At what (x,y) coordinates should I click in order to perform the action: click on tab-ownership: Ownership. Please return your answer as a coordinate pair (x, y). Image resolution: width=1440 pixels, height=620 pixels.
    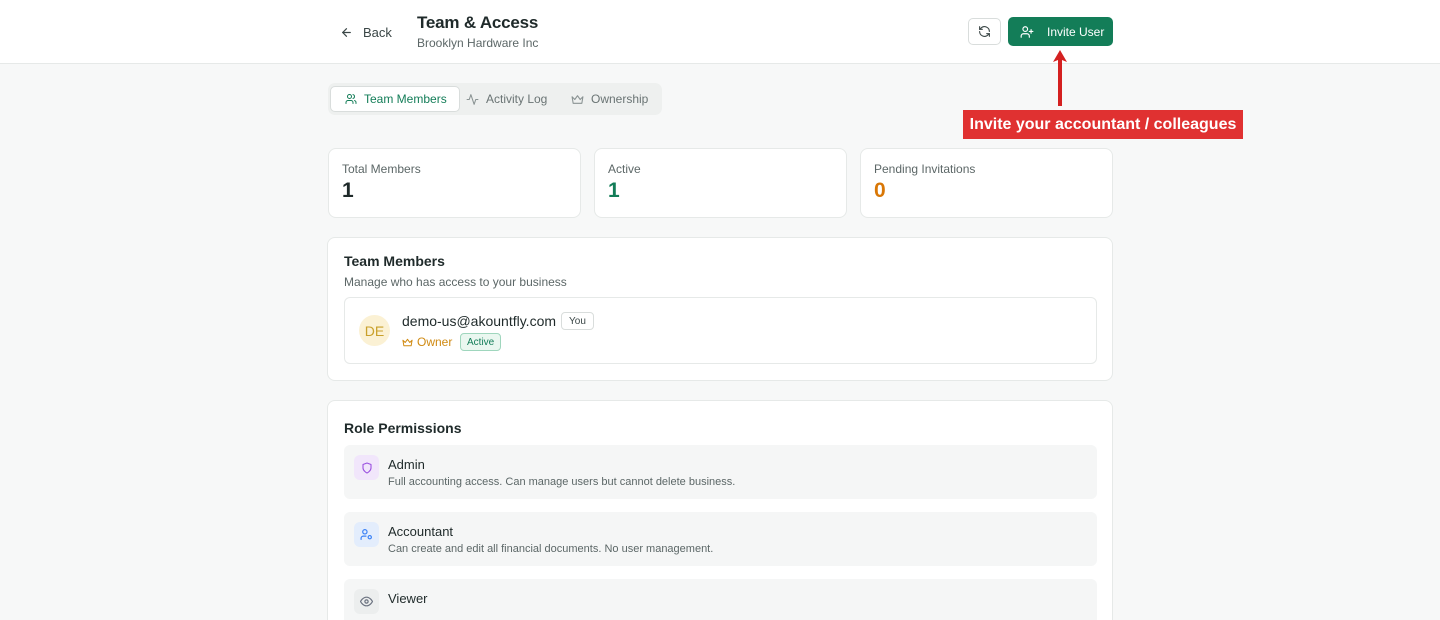
    Looking at the image, I should click on (609, 99).